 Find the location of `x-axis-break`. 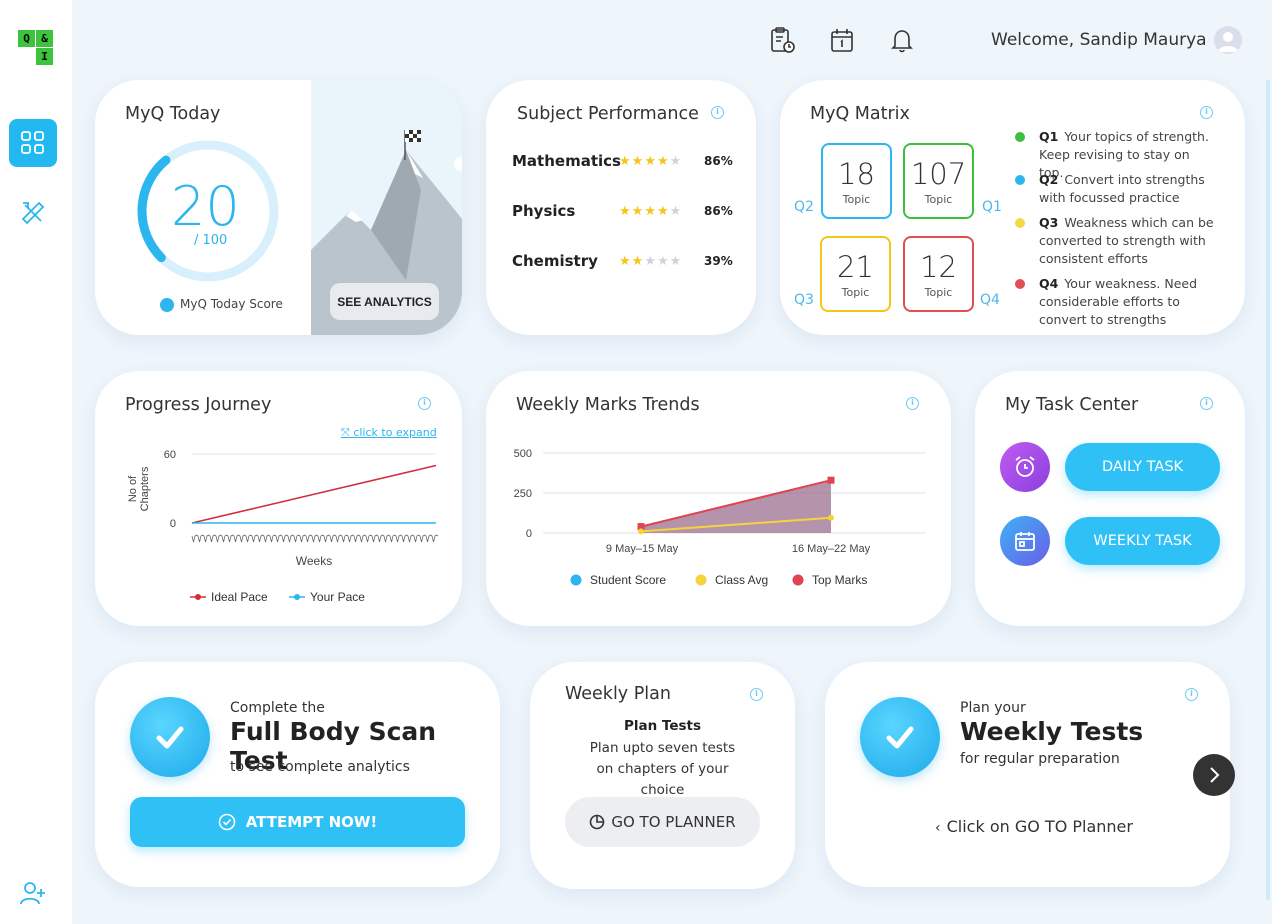

x-axis-break is located at coordinates (315, 538).